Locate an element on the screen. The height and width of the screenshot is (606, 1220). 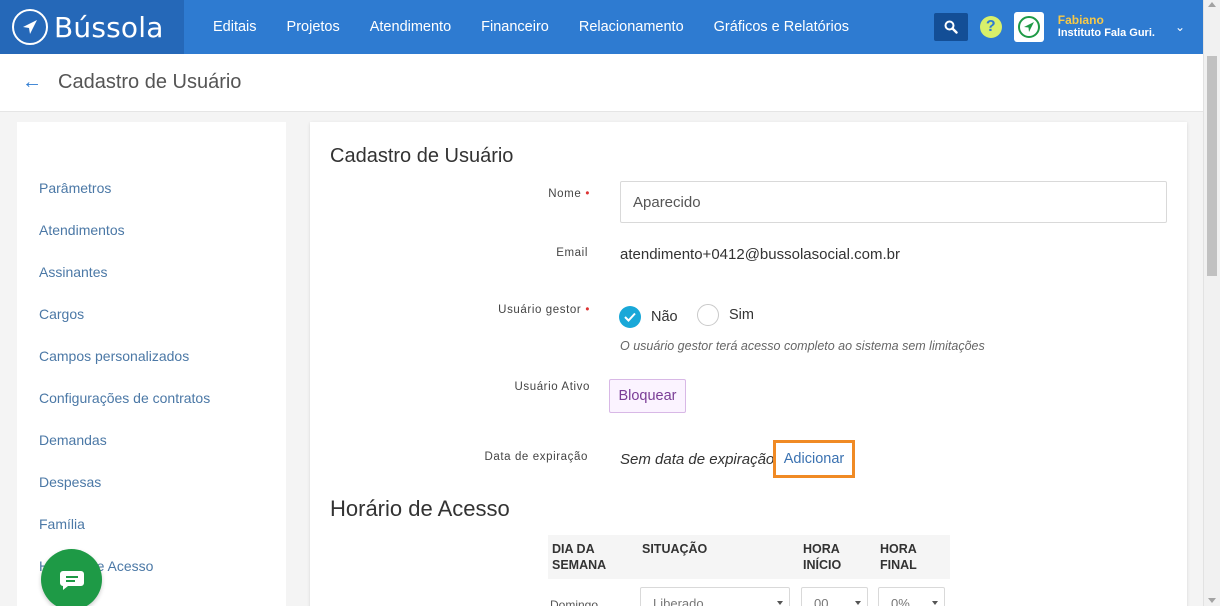
nav-item-graficos-relatorios: Gráficos e Relatórios is located at coordinates (781, 27).